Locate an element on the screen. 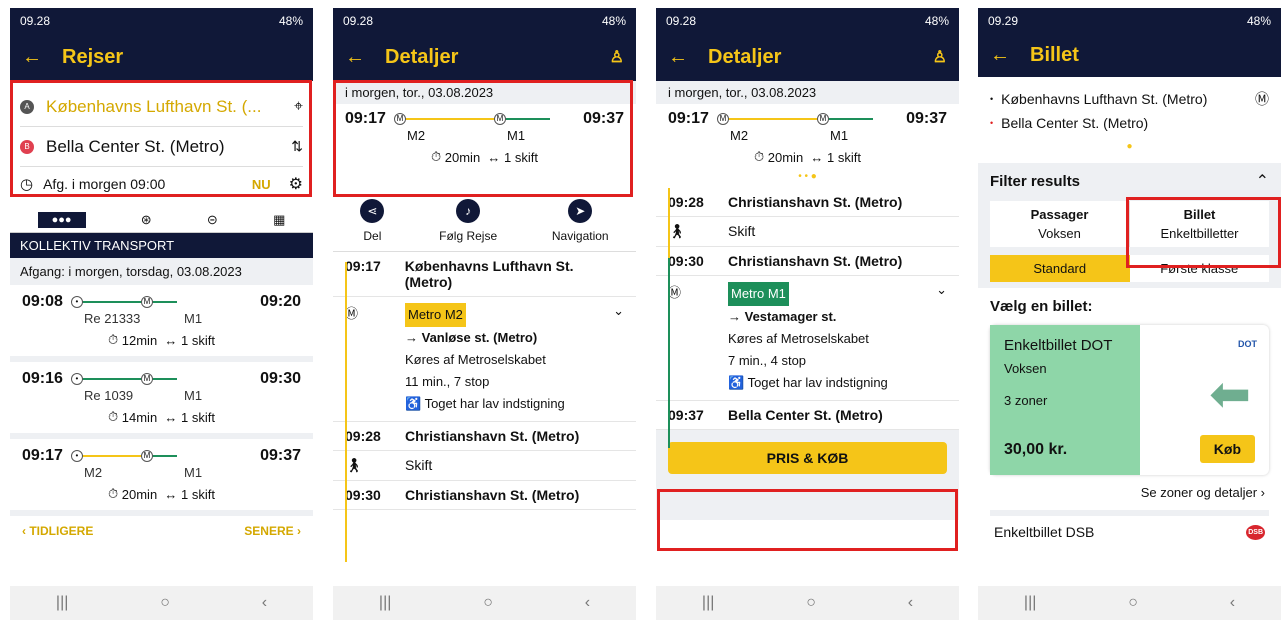 Image resolution: width=1281 pixels, height=628 pixels. trip-line-1: M2 is located at coordinates (93, 472).